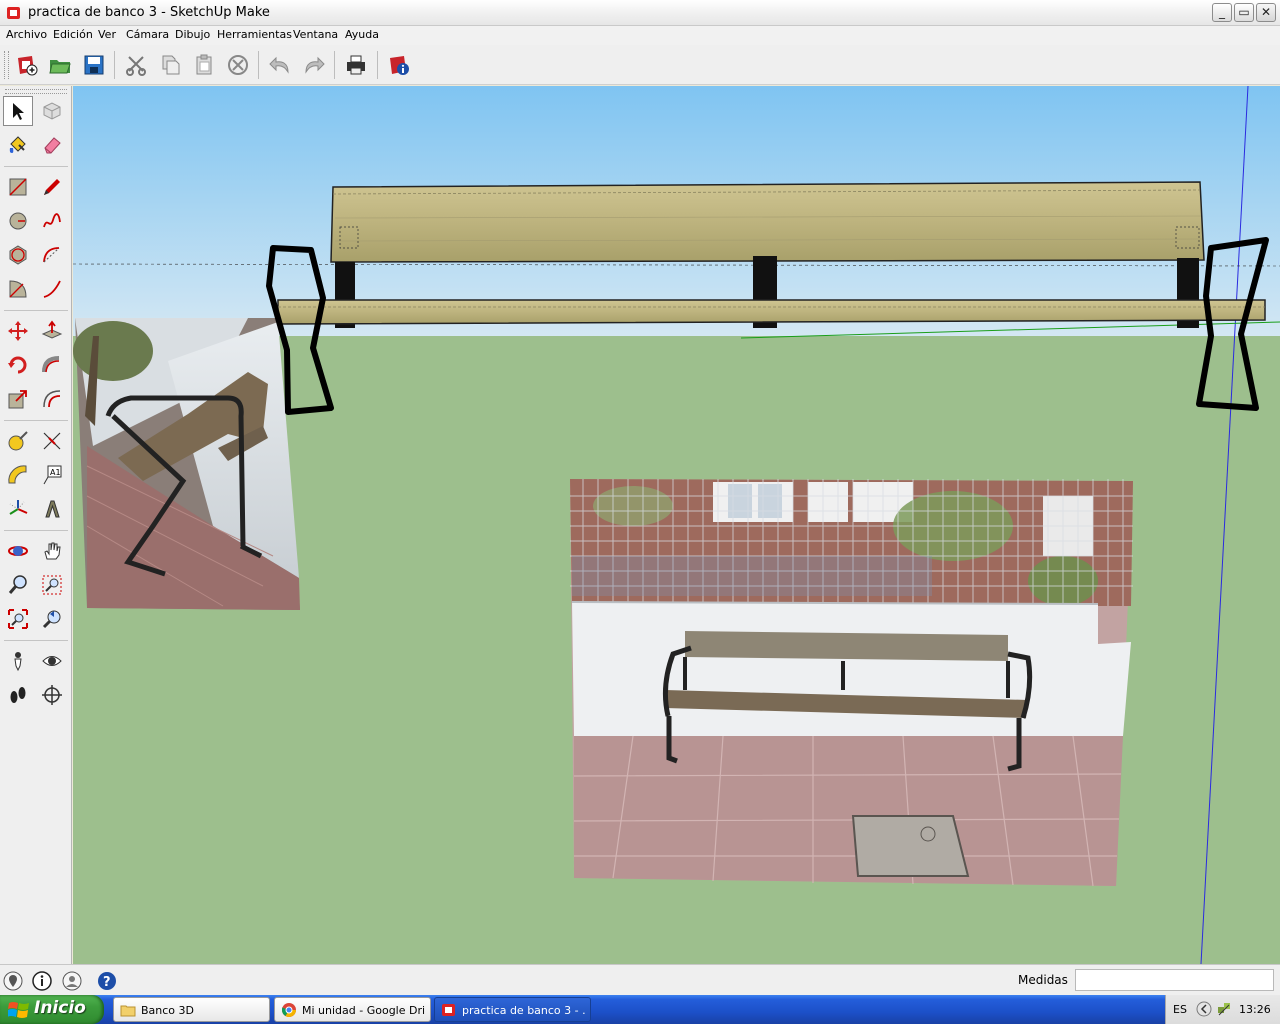 The width and height of the screenshot is (1280, 1024). I want to click on circle-tool, so click(18, 221).